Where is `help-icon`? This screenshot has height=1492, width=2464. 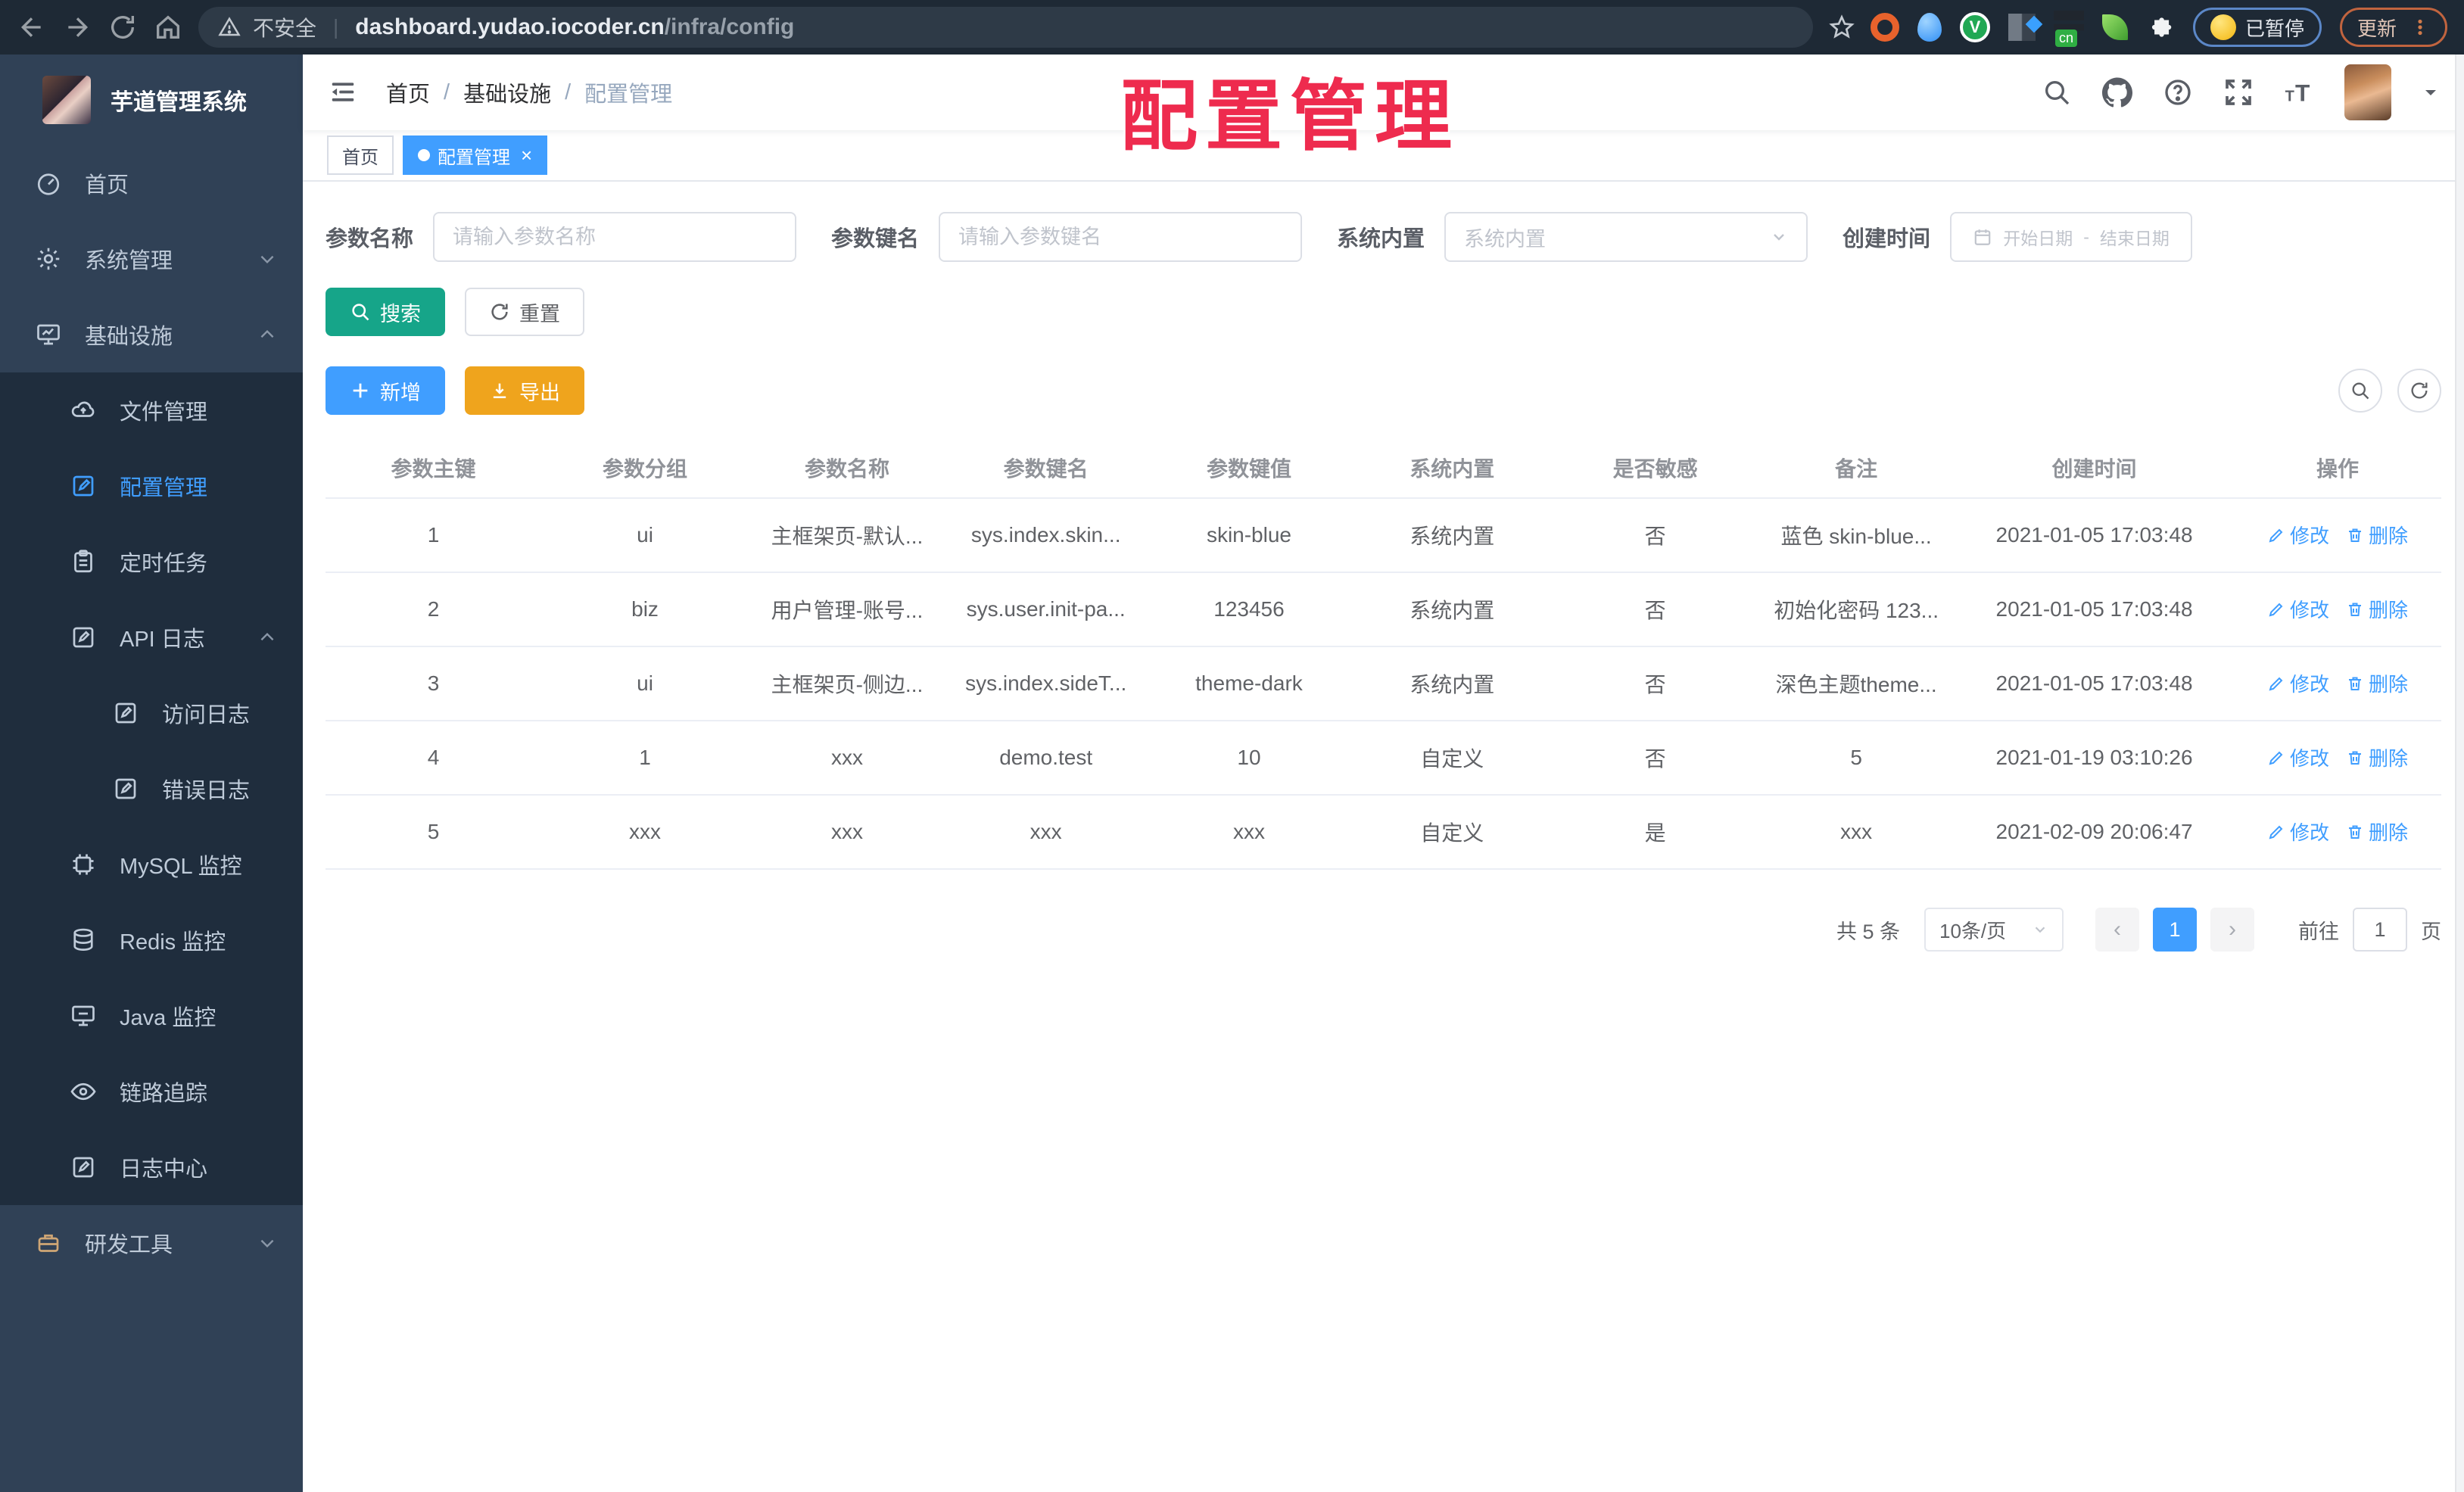 help-icon is located at coordinates (2178, 92).